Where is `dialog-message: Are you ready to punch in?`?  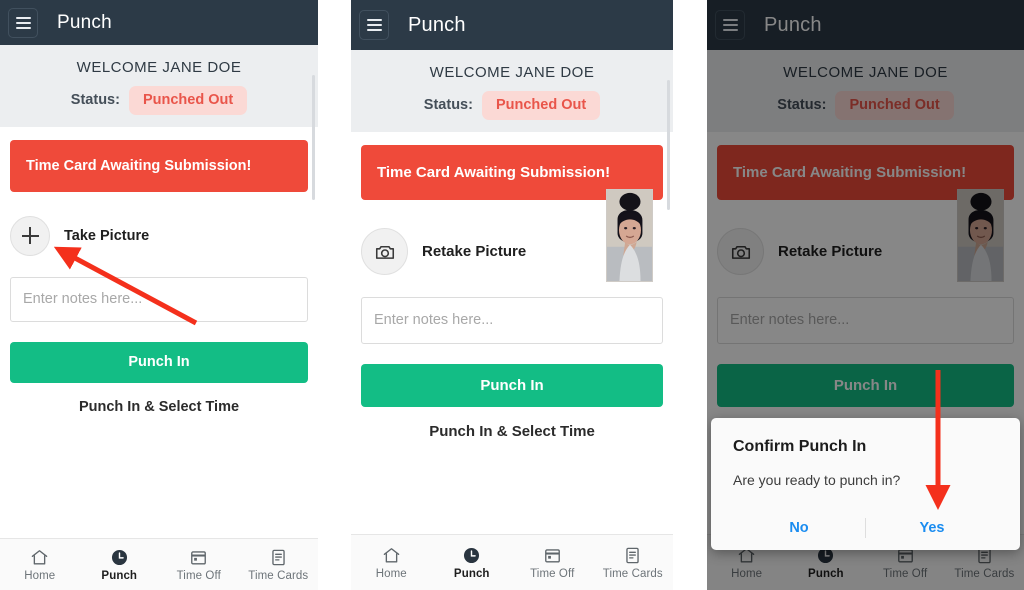
dialog-message: Are you ready to punch in? is located at coordinates (817, 480).